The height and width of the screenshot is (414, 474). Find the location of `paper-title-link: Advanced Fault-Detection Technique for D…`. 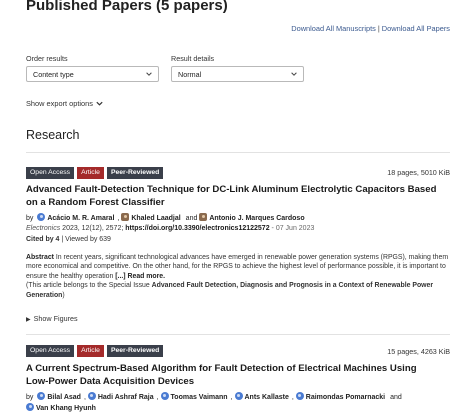

paper-title-link: Advanced Fault-Detection Technique for D… is located at coordinates (239, 197).